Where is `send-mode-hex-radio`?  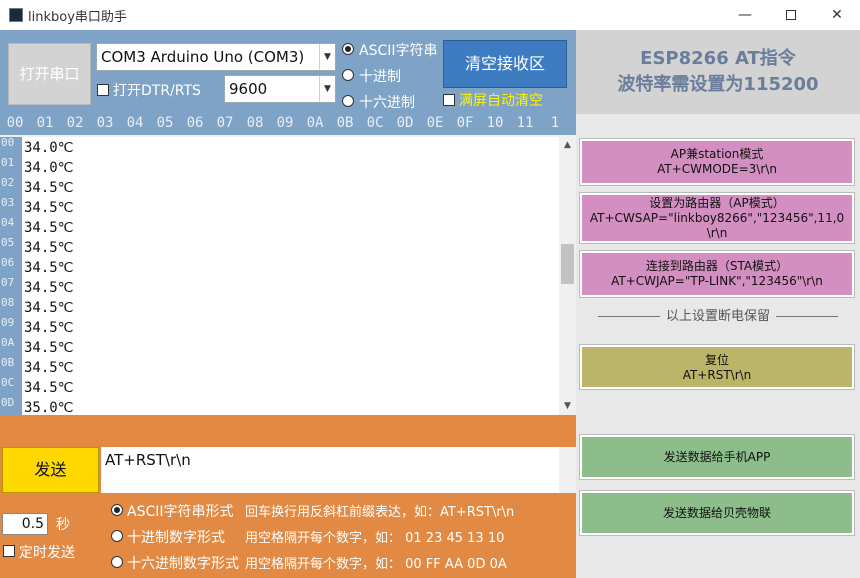 send-mode-hex-radio is located at coordinates (117, 562).